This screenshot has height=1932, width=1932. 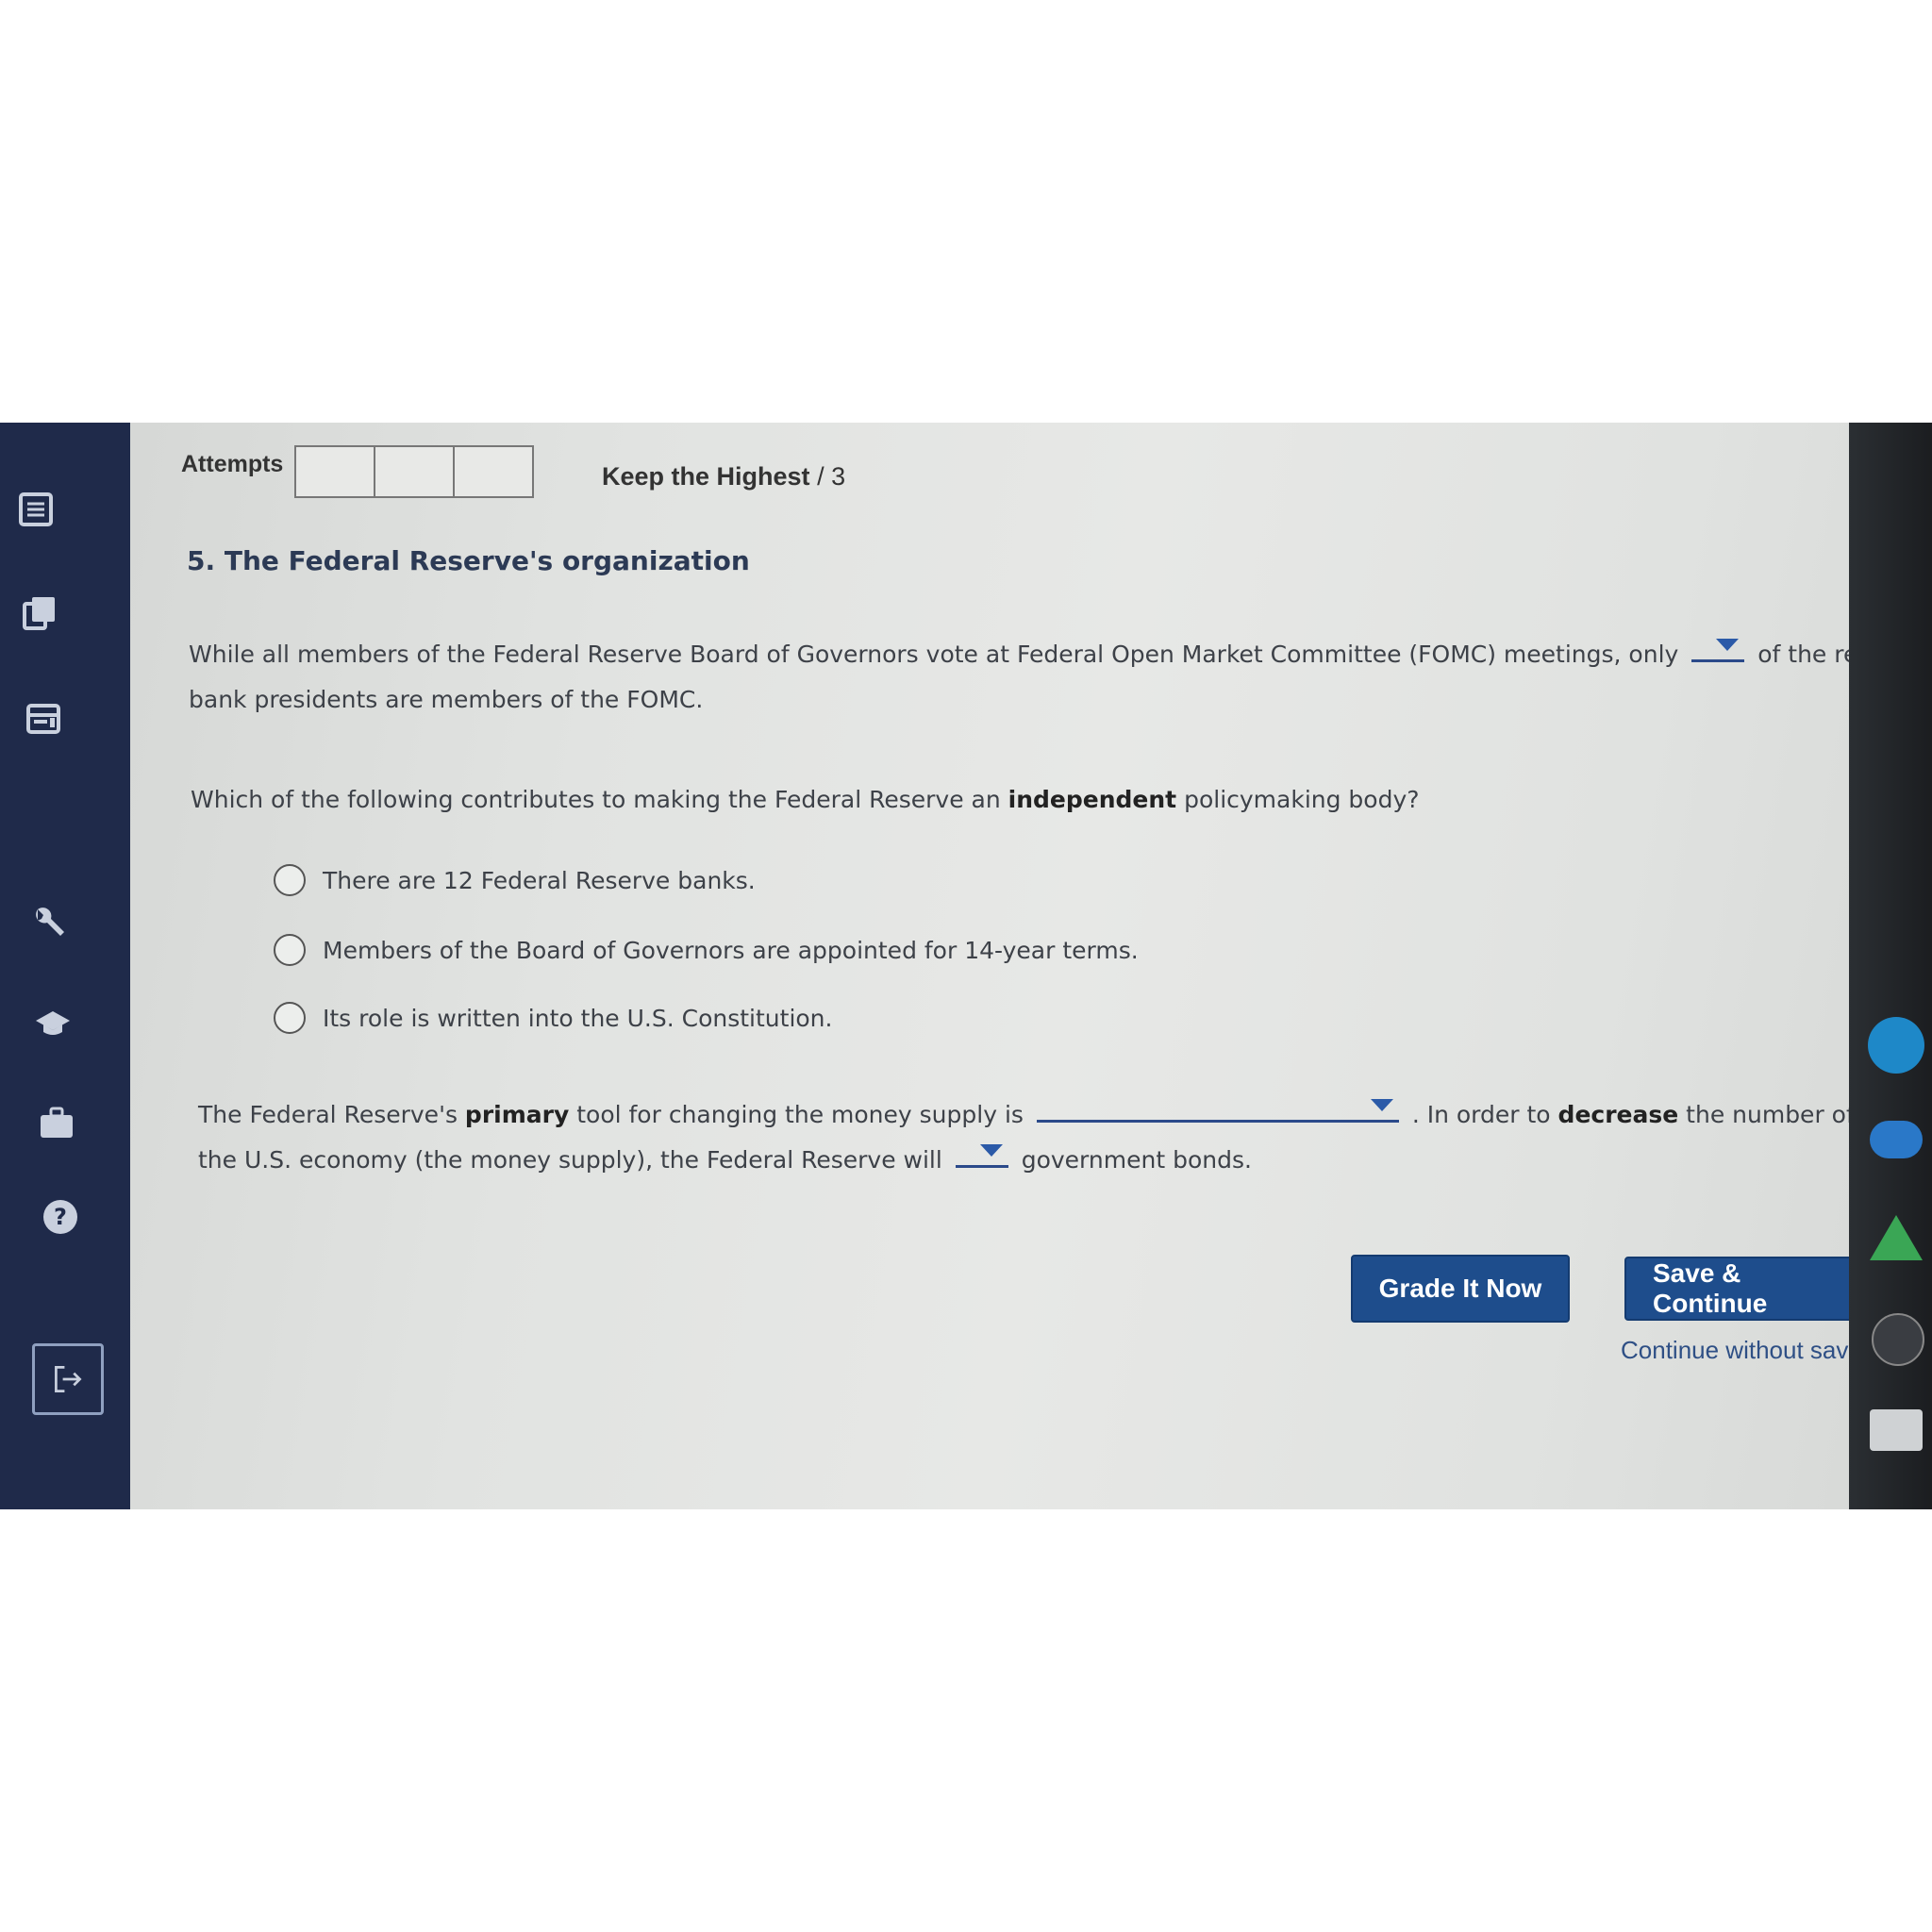 I want to click on p3-text-mid: tool for changing the money supply is, so click(x=800, y=1114).